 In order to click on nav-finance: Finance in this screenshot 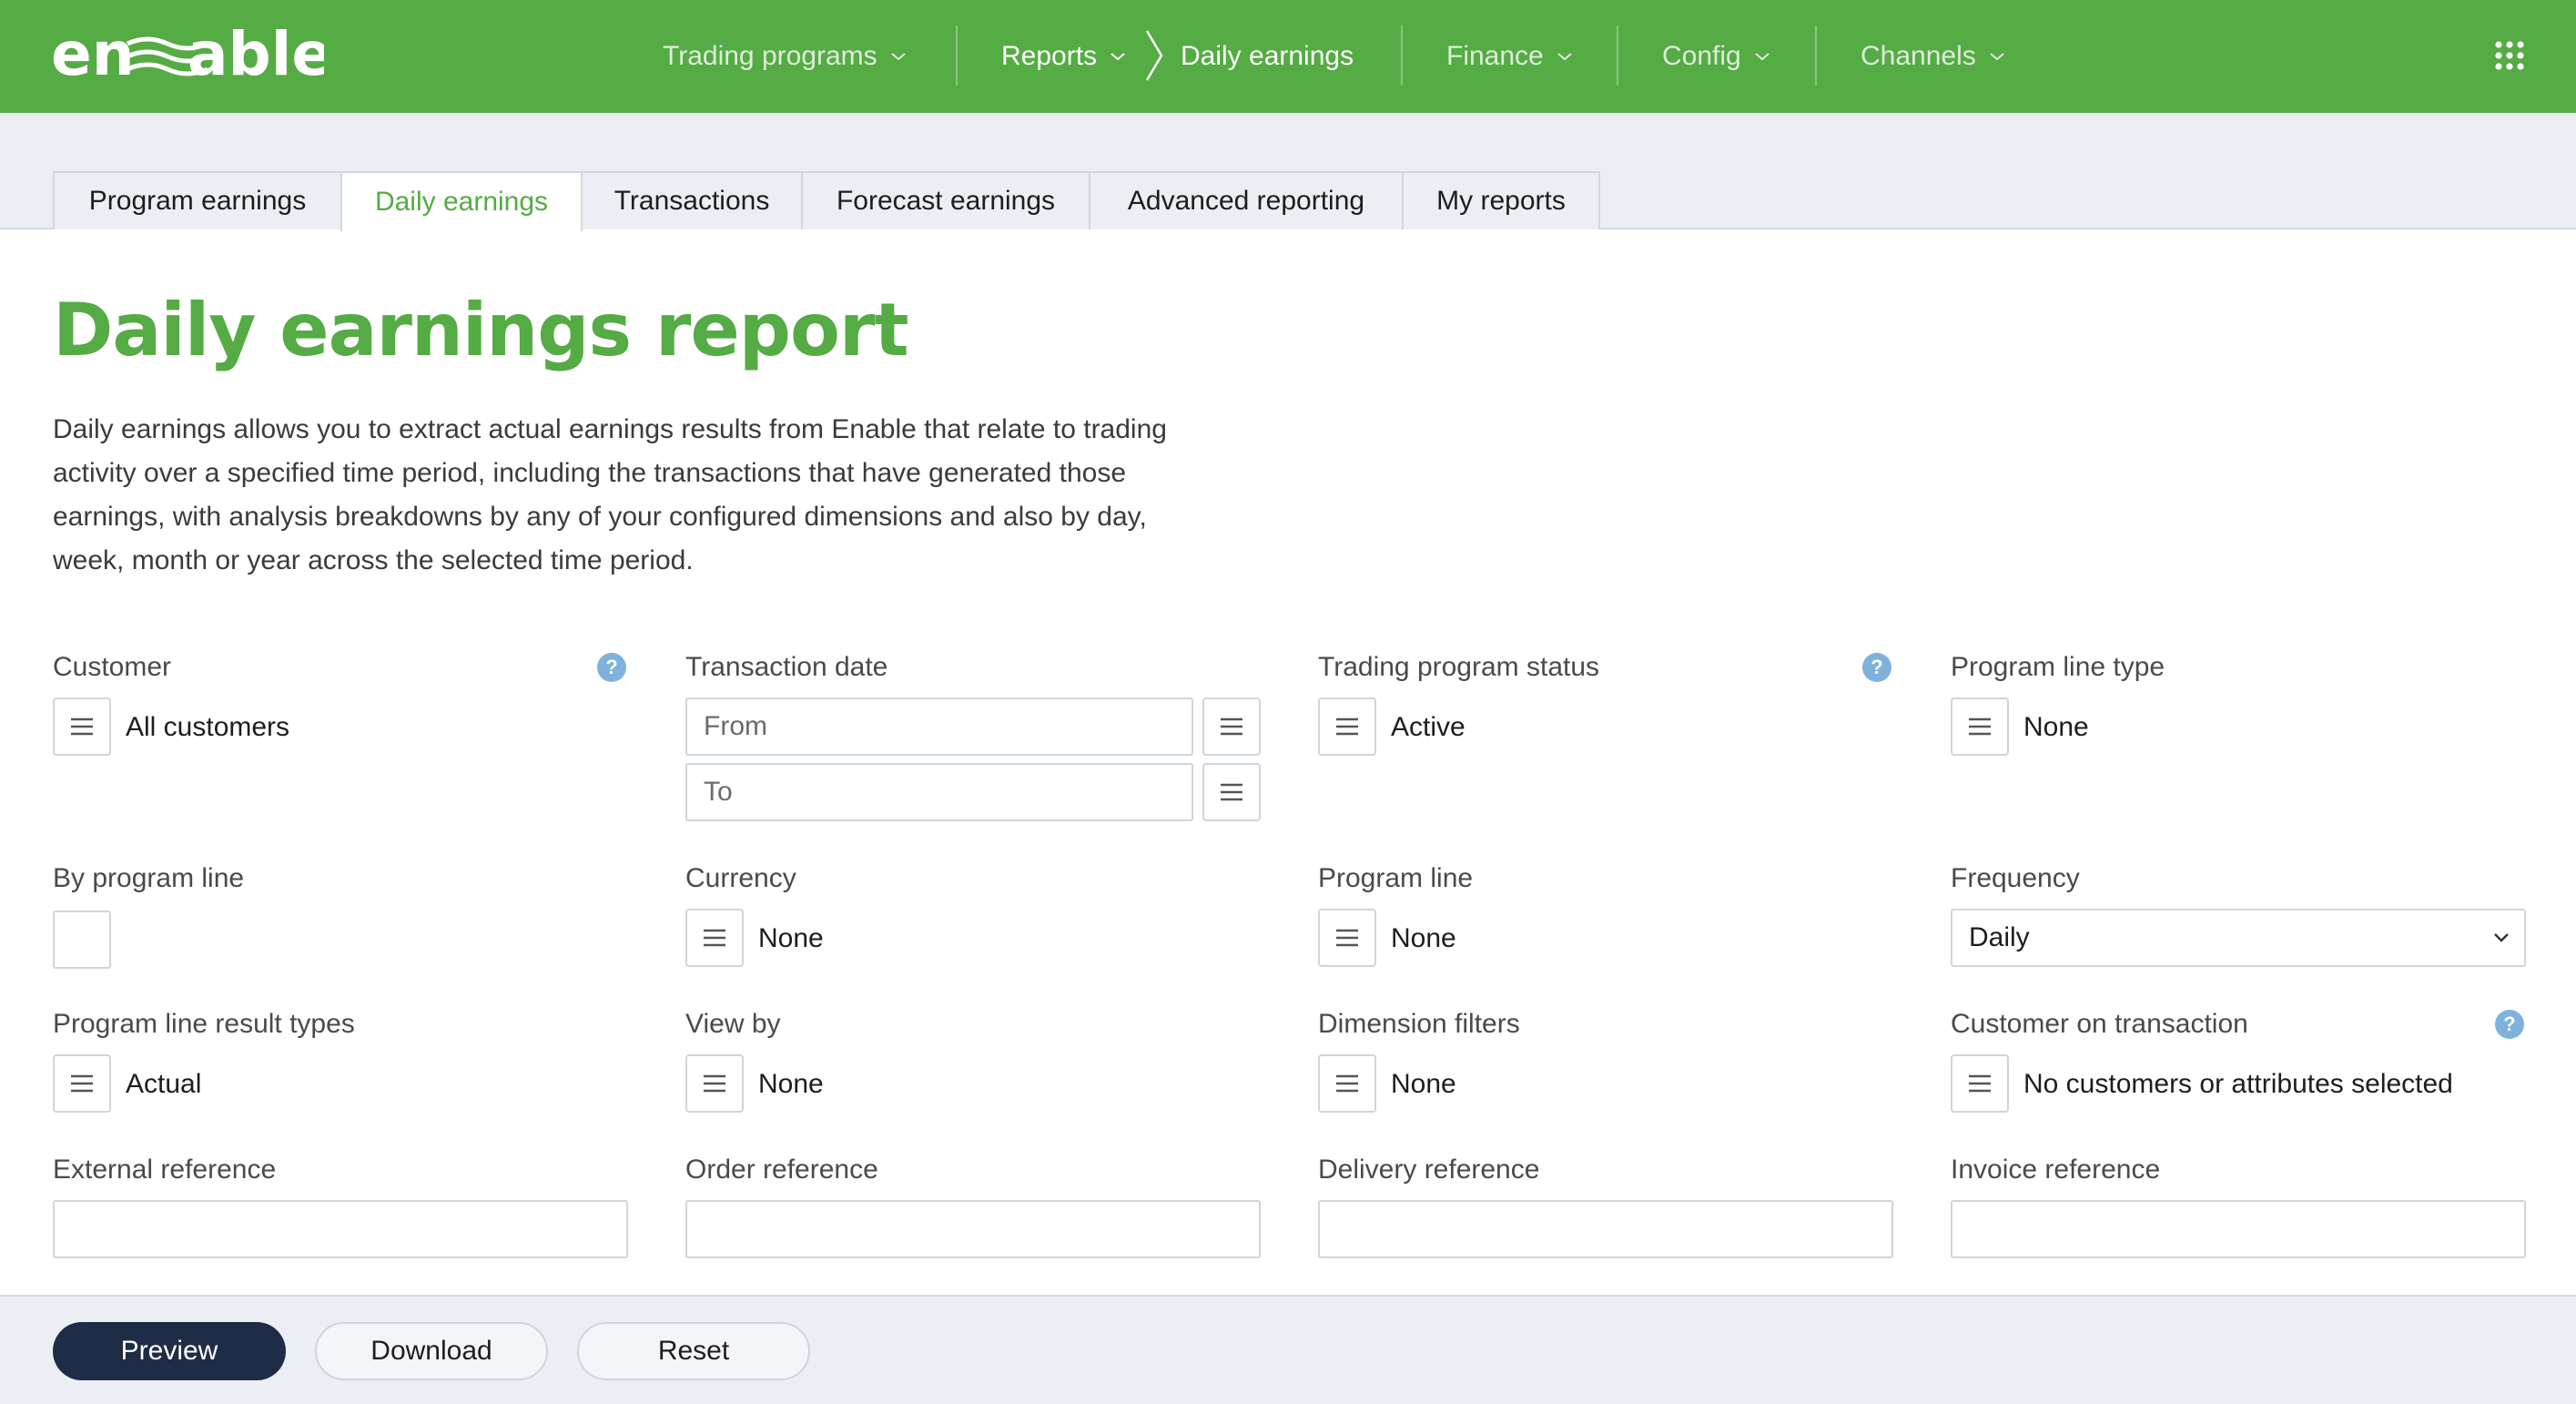, I will do `click(1510, 56)`.